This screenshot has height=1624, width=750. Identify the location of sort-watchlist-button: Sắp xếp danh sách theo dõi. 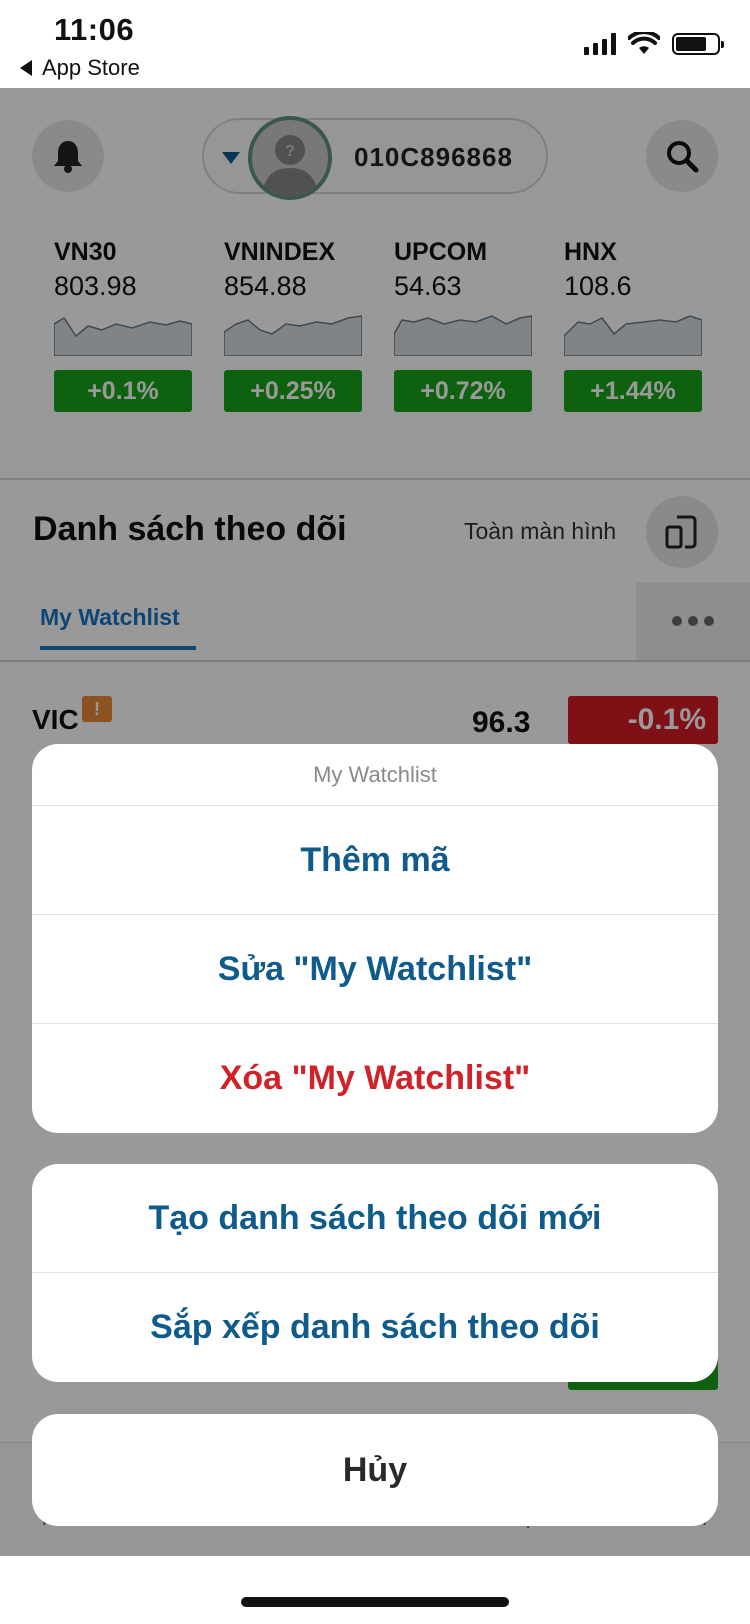
(375, 1327).